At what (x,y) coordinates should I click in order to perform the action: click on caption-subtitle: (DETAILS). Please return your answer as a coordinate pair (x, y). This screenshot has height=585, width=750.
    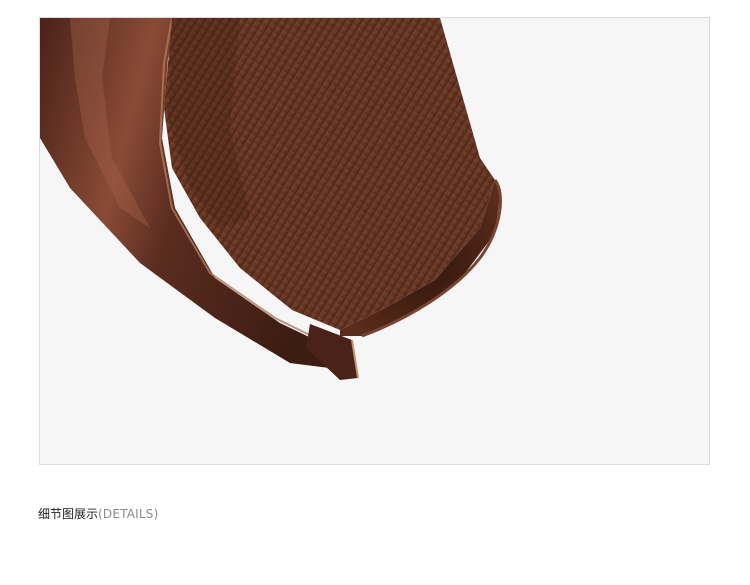
    Looking at the image, I should click on (128, 514).